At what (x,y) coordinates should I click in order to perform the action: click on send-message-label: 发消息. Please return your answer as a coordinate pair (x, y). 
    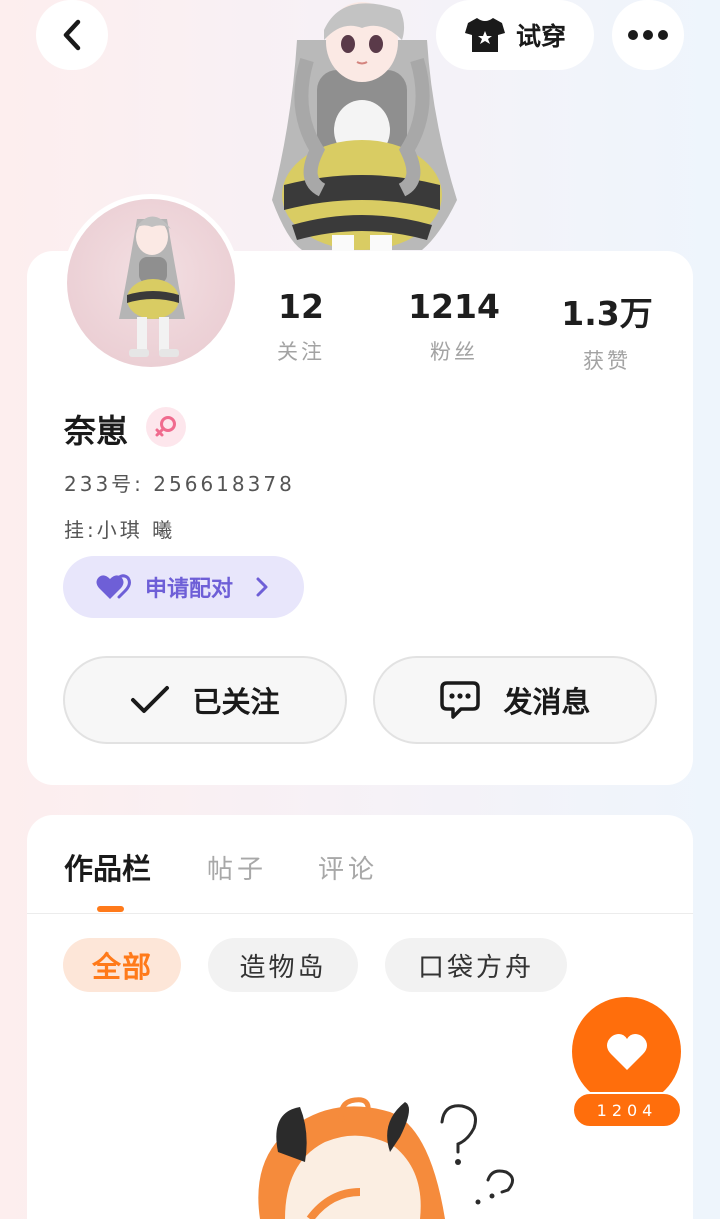
    Looking at the image, I should click on (547, 702).